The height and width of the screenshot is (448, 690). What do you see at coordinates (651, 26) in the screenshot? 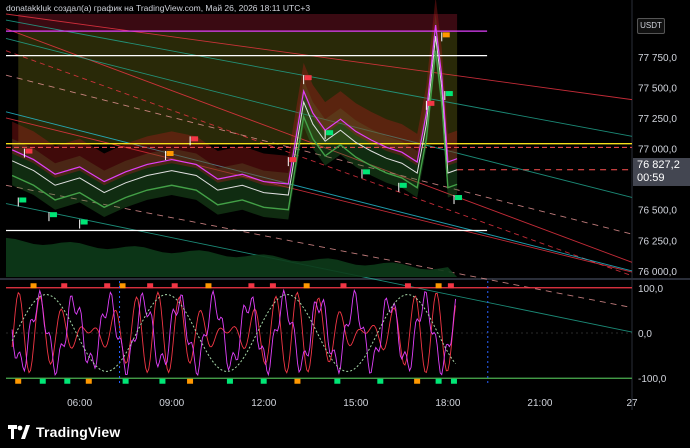
I see `currency-label: USDT` at bounding box center [651, 26].